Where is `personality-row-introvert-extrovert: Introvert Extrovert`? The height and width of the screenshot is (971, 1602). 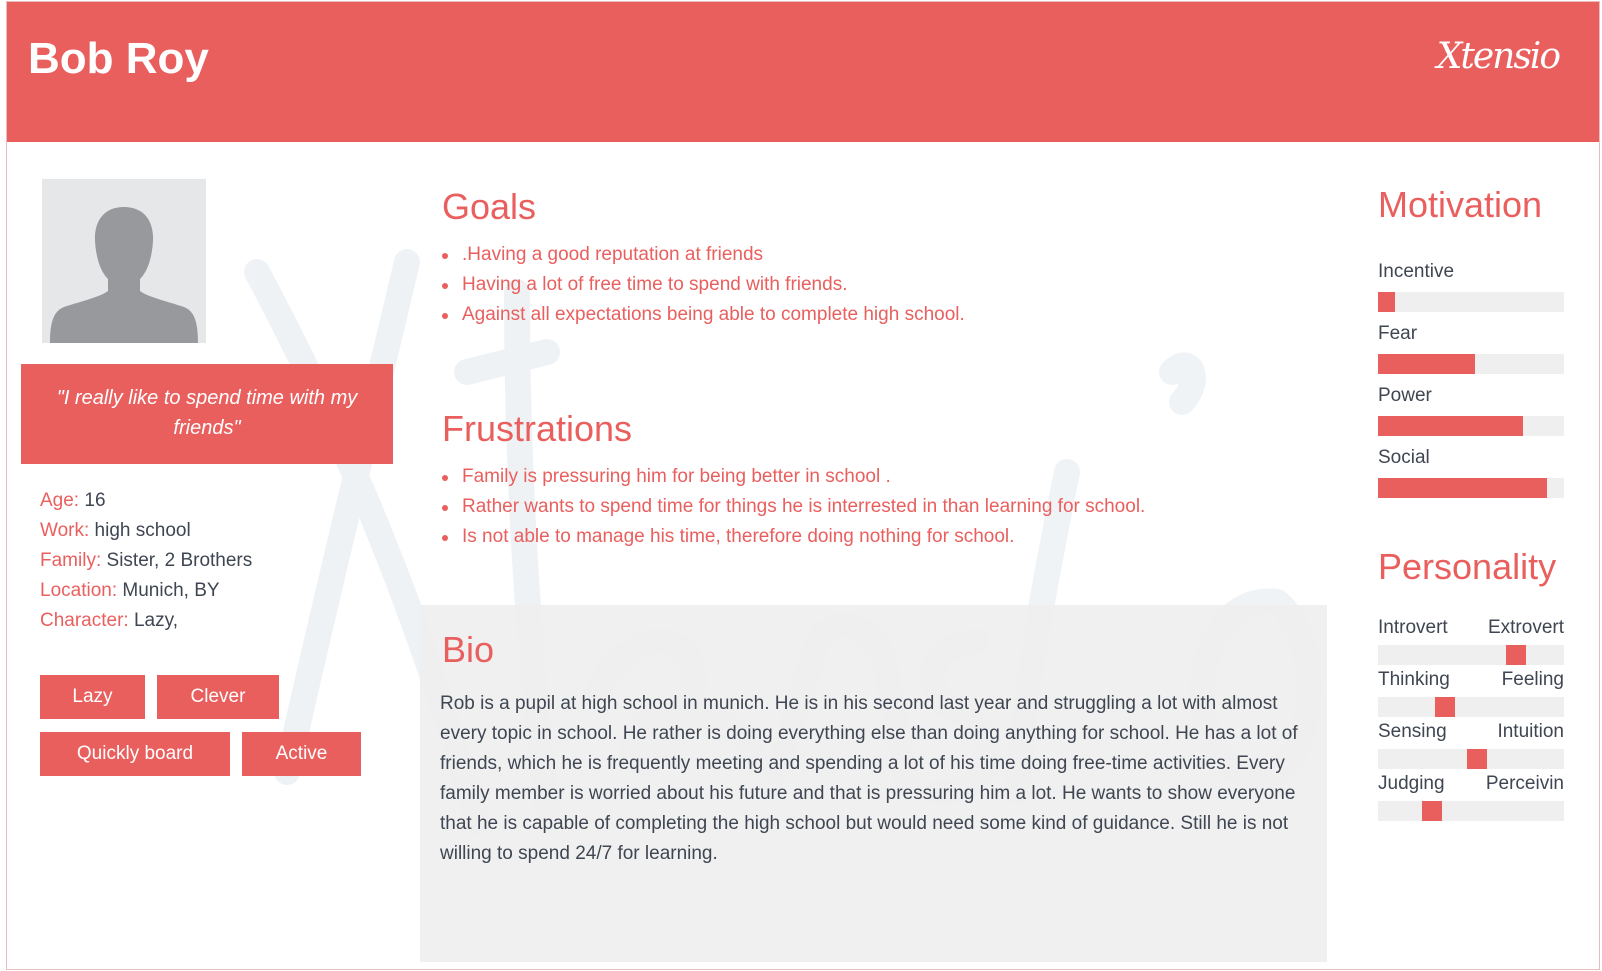 personality-row-introvert-extrovert: Introvert Extrovert is located at coordinates (1471, 628).